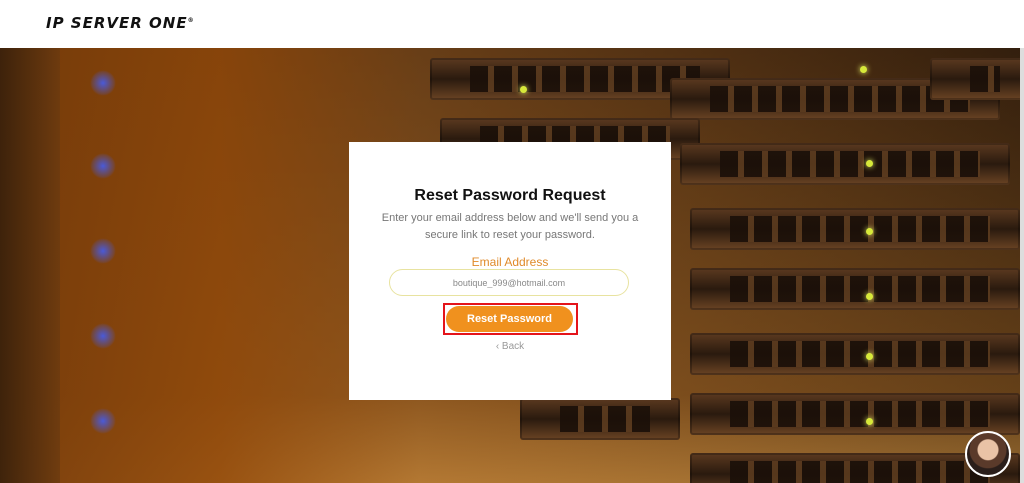 The height and width of the screenshot is (483, 1024). I want to click on rack-shadow-left, so click(30, 265).